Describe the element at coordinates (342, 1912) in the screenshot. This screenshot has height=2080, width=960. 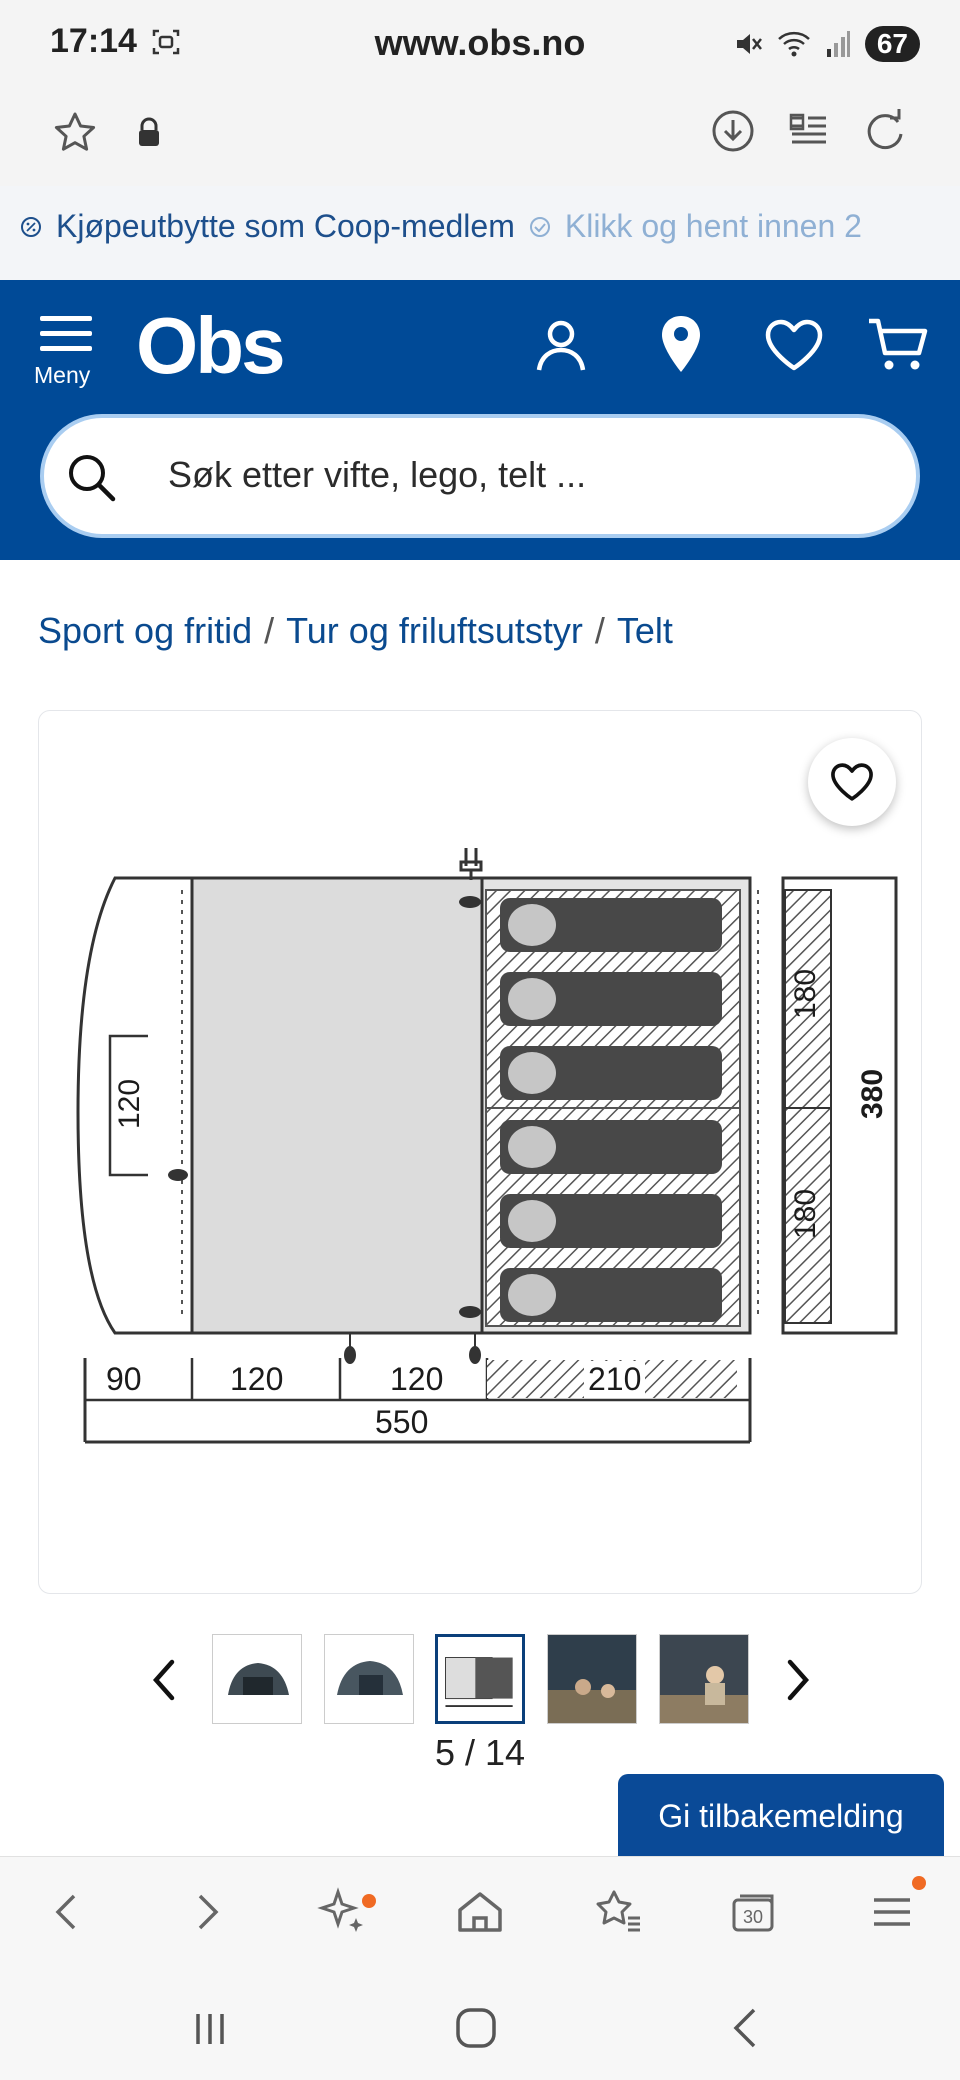
I see `ai-sparkle-icon` at that location.